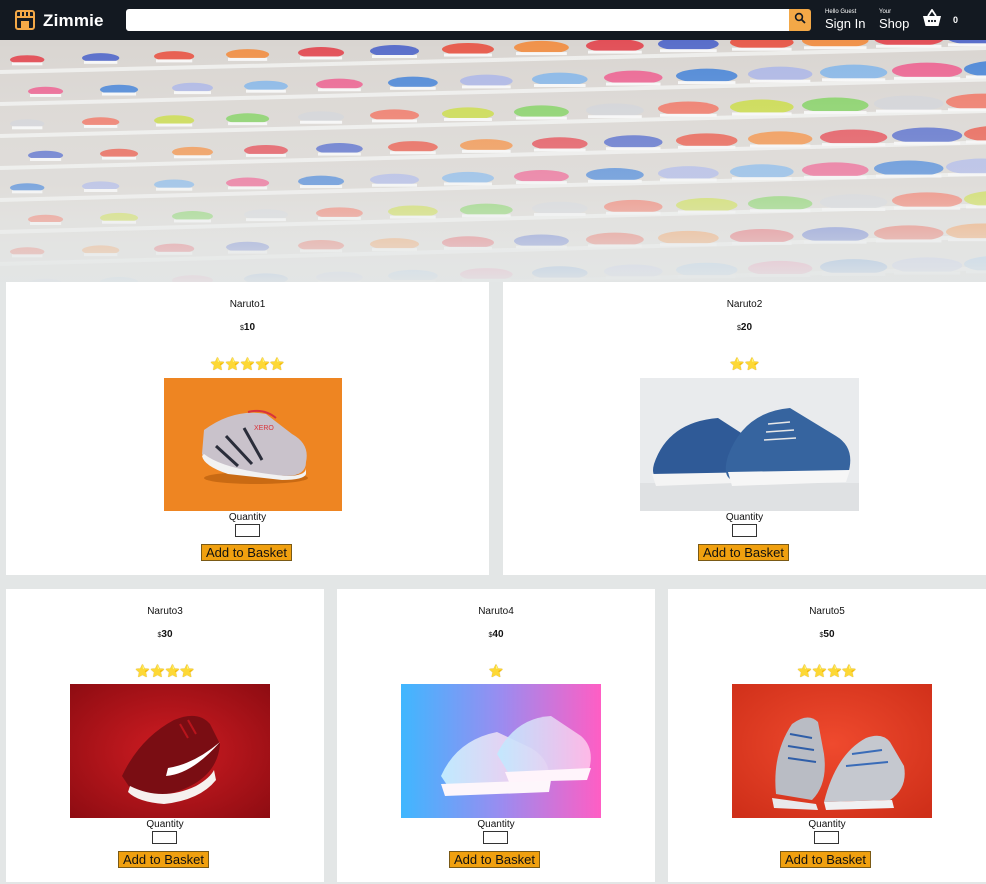 This screenshot has height=884, width=986. Describe the element at coordinates (932, 19) in the screenshot. I see `shopping-basket-icon` at that location.